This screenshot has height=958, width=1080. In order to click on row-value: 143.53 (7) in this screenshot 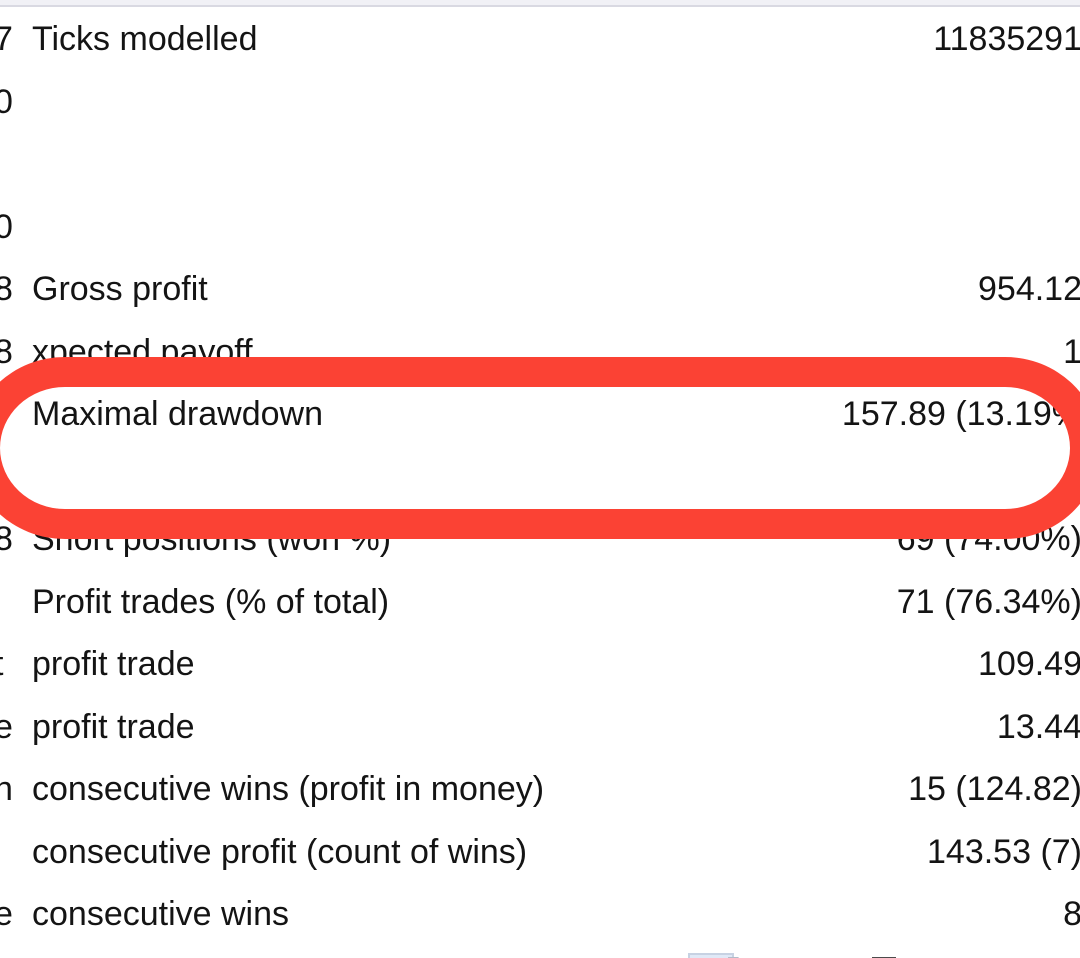, I will do `click(1003, 851)`.